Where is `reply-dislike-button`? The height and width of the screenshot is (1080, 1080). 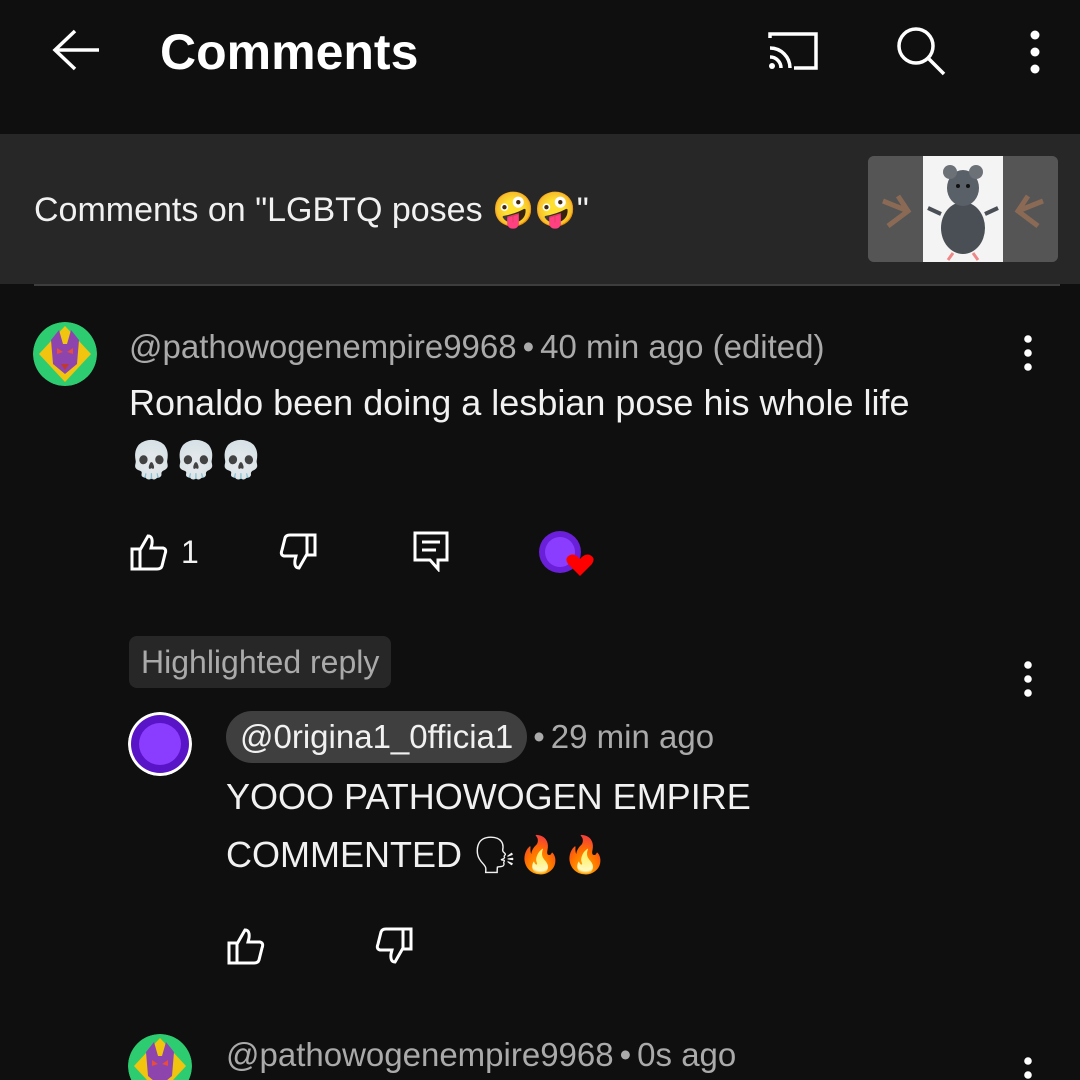
reply-dislike-button is located at coordinates (394, 946).